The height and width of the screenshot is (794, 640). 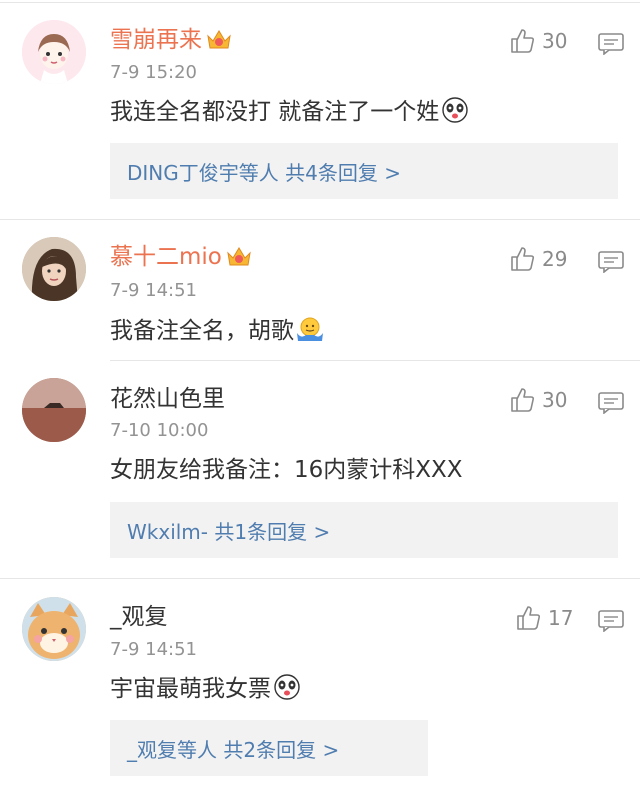 What do you see at coordinates (364, 530) in the screenshot?
I see `reply-summary-box: Wkxilm- 共1条回复 >` at bounding box center [364, 530].